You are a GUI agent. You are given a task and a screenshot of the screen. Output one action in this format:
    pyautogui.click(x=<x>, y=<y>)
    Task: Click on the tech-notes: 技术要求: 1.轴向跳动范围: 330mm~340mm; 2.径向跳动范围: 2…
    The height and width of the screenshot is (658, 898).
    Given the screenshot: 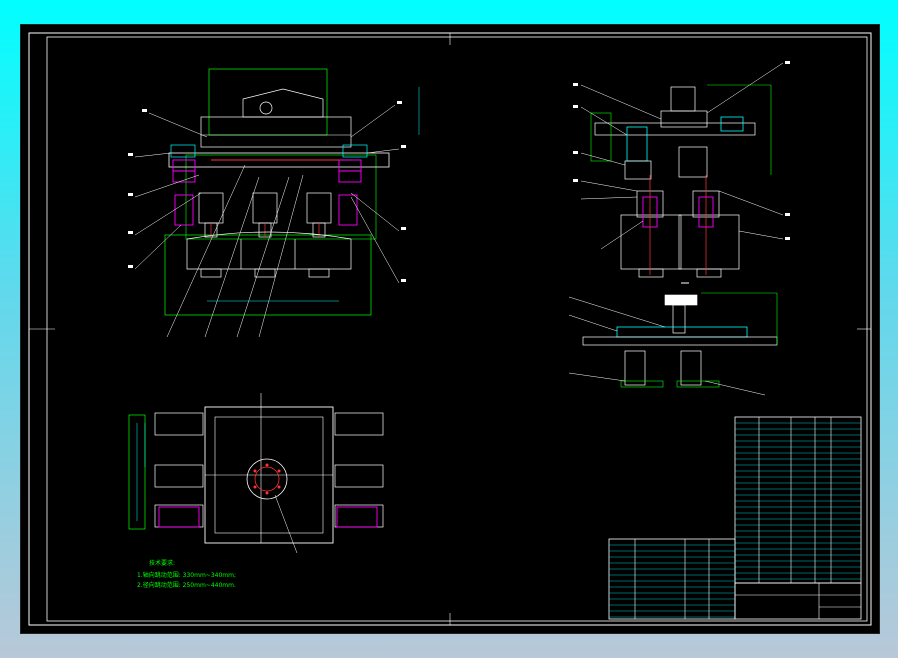 What is the action you would take?
    pyautogui.click(x=186, y=574)
    